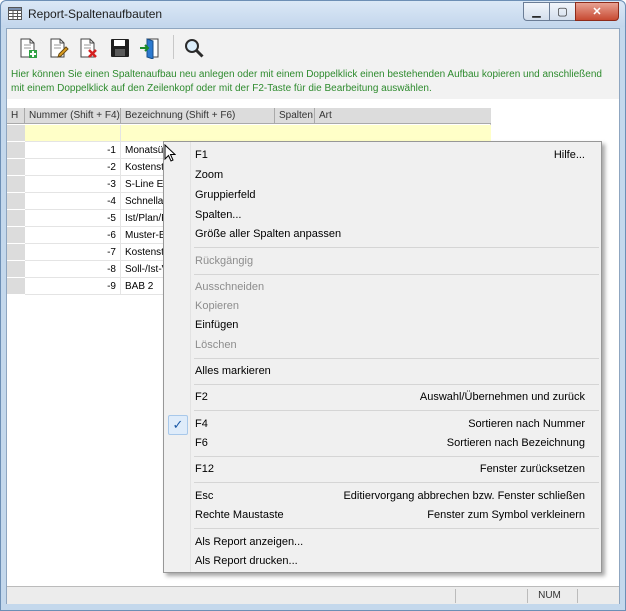 This screenshot has height=611, width=626. I want to click on search-icon, so click(194, 48).